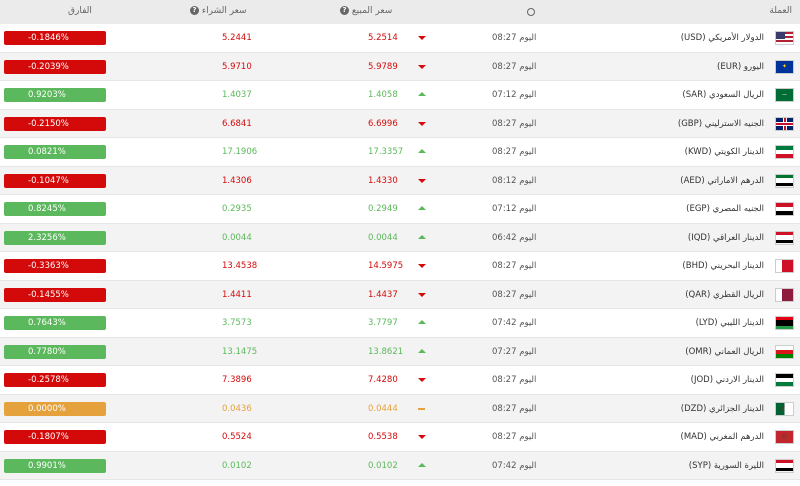  Describe the element at coordinates (726, 466) in the screenshot. I see `currency-name: الليرة السورية (SYP)` at that location.